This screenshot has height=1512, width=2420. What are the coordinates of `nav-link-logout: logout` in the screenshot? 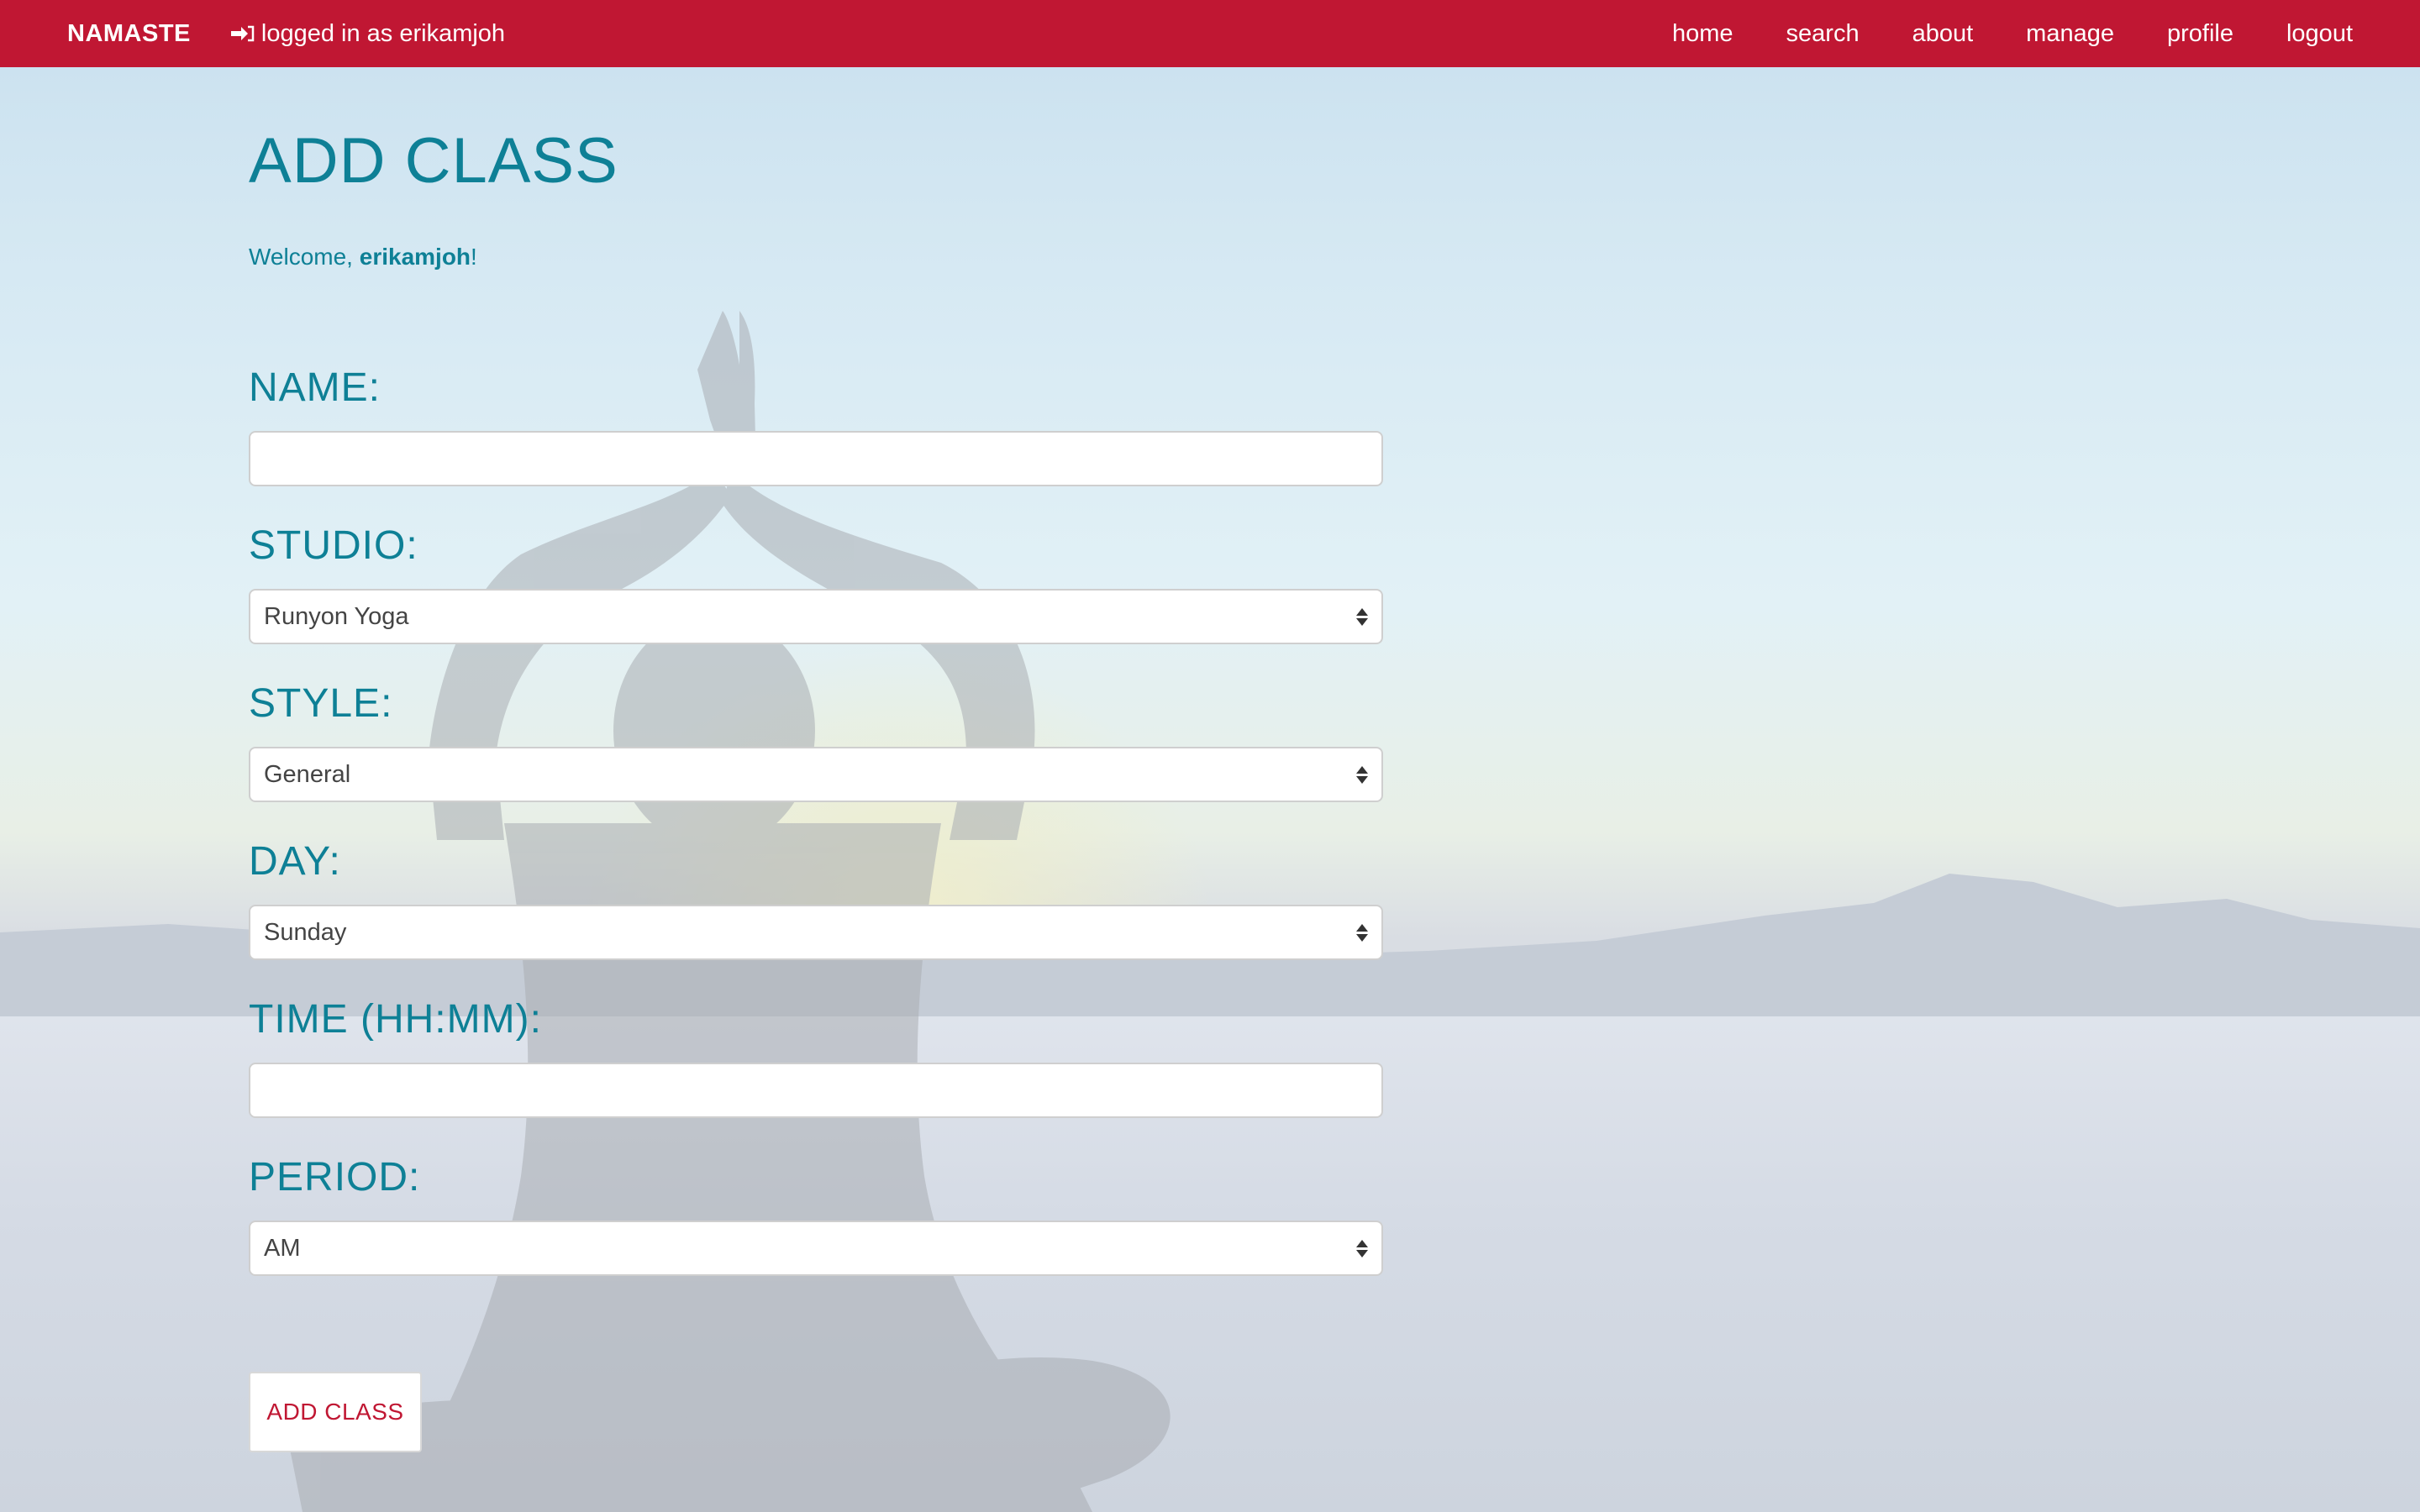 It's located at (2320, 34).